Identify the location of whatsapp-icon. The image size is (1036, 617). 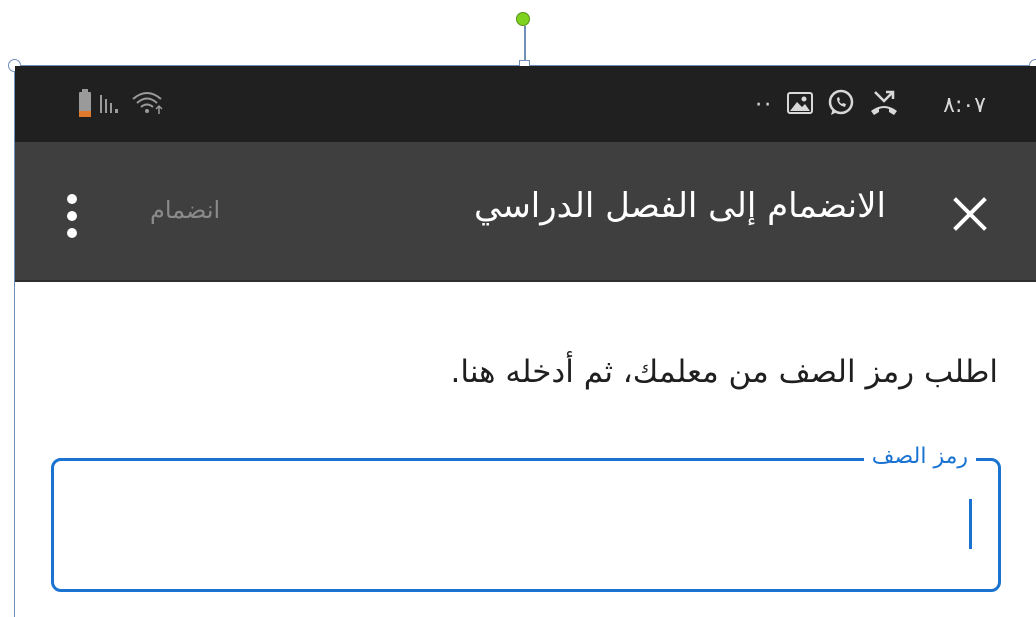
(841, 105).